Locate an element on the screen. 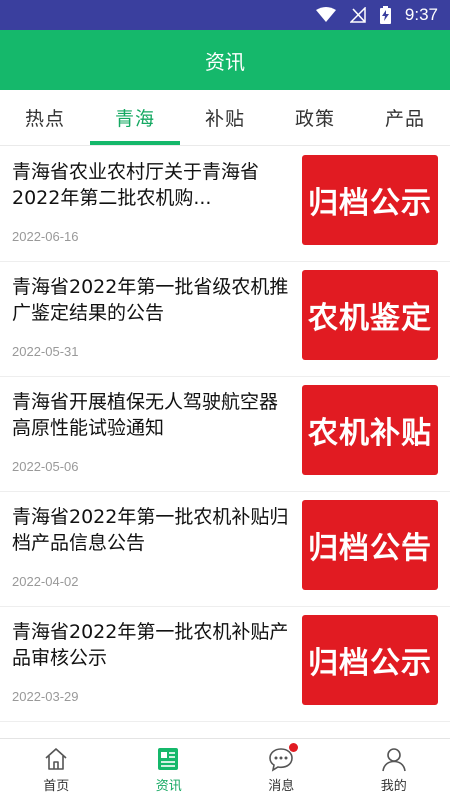  battery-charging-icon is located at coordinates (385, 15).